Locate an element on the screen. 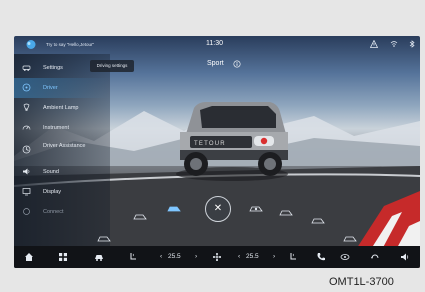 The height and width of the screenshot is (292, 425). phone-icon is located at coordinates (321, 257).